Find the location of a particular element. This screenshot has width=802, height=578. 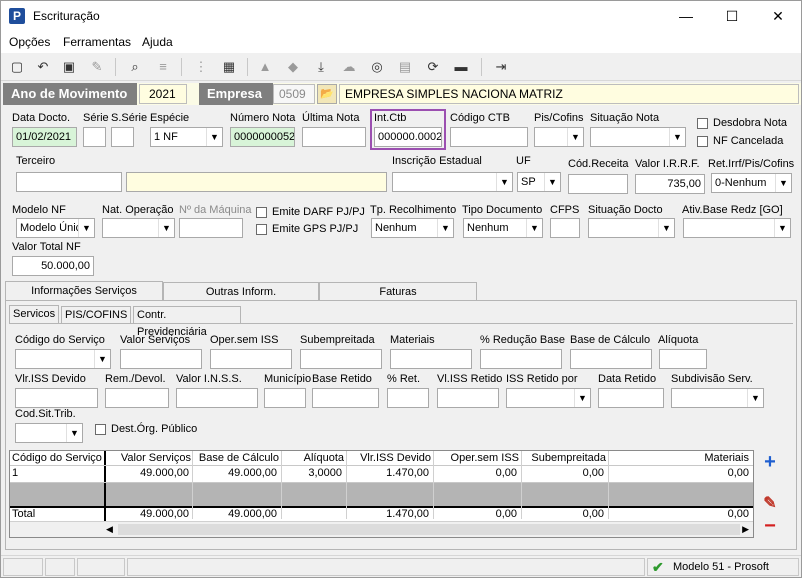

codigo-ctb-input is located at coordinates (489, 137).